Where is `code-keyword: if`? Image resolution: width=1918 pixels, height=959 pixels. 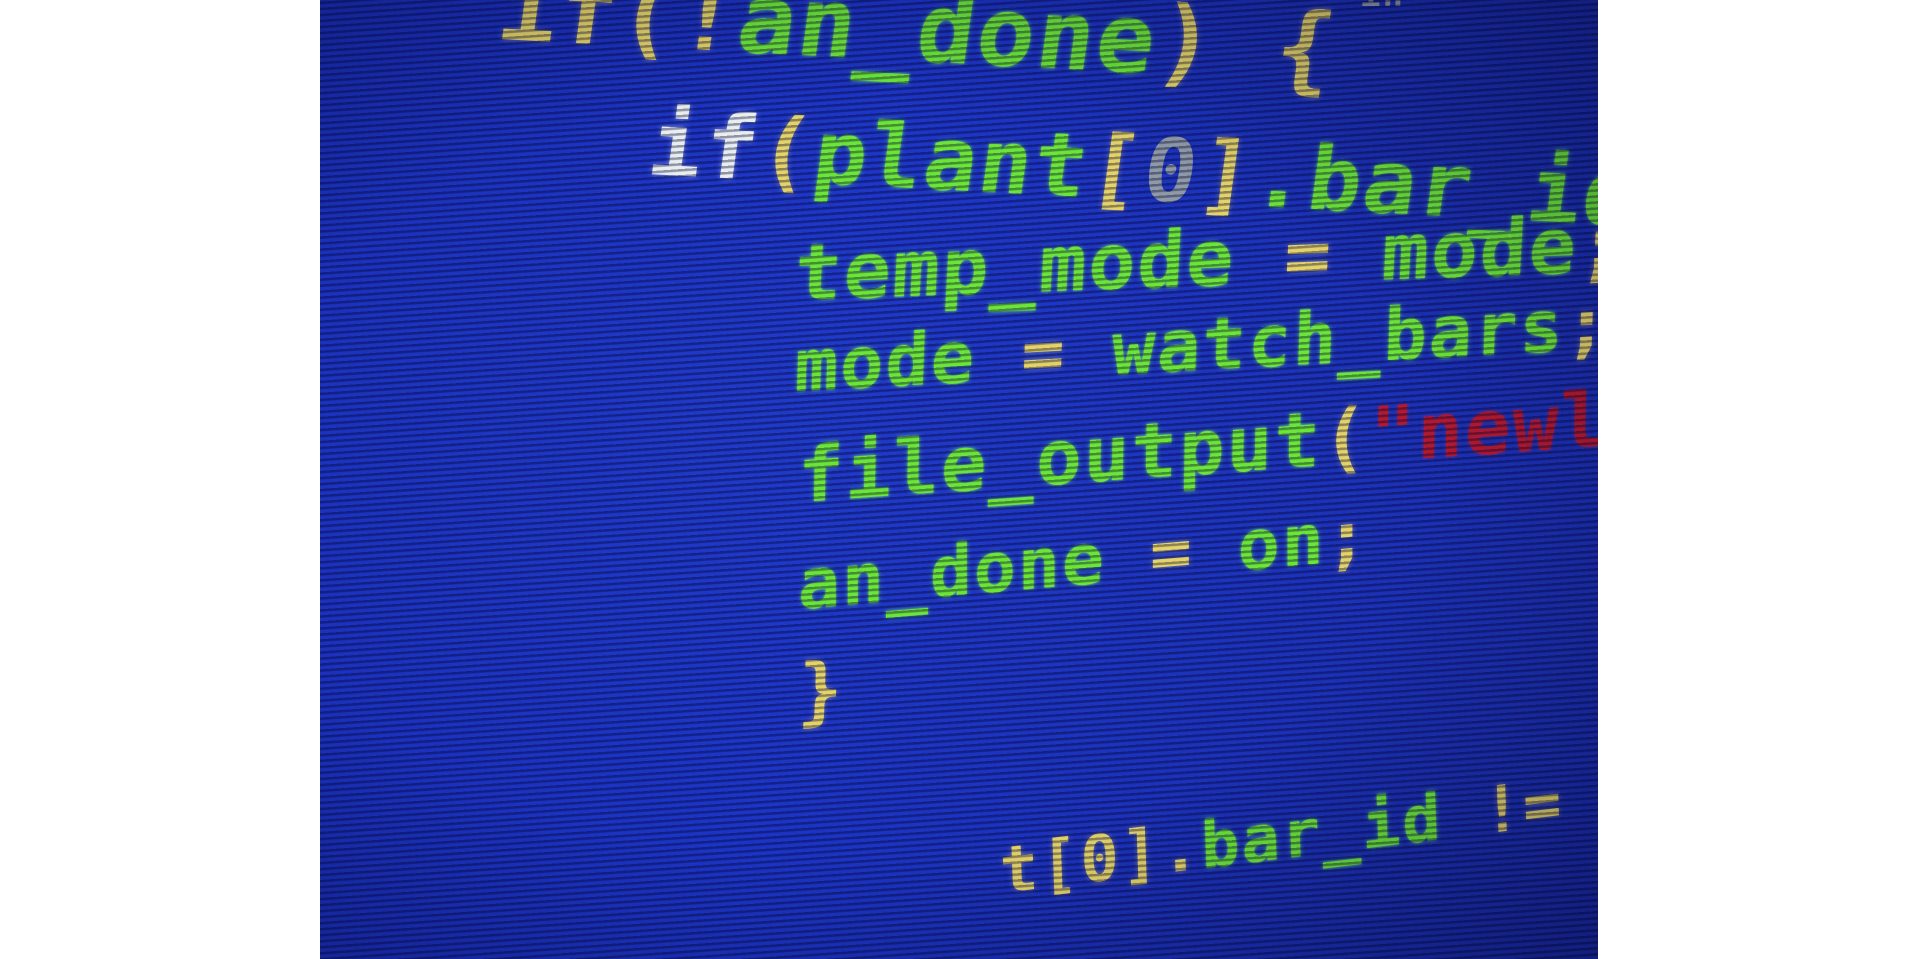
code-keyword: if is located at coordinates (705, 146).